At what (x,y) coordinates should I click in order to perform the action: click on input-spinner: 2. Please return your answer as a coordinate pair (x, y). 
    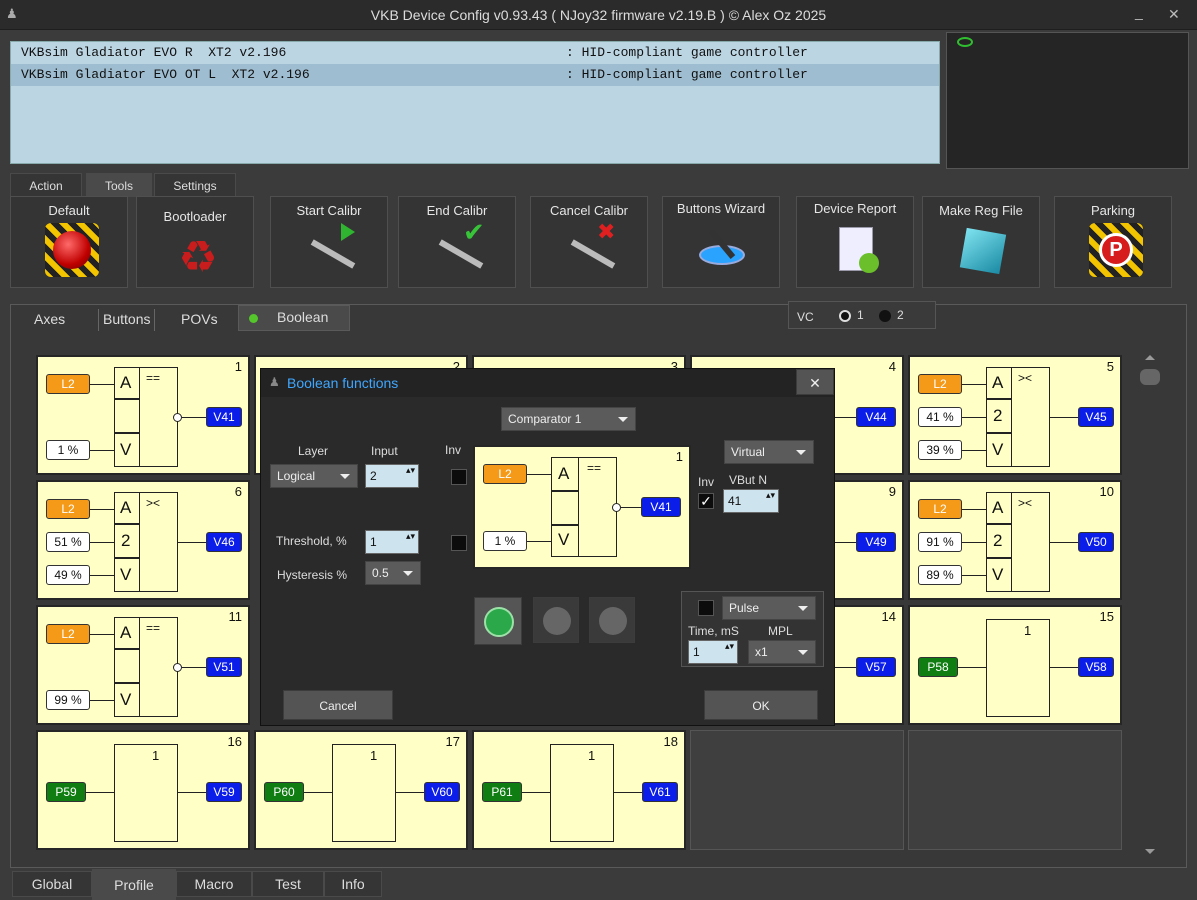
    Looking at the image, I should click on (392, 476).